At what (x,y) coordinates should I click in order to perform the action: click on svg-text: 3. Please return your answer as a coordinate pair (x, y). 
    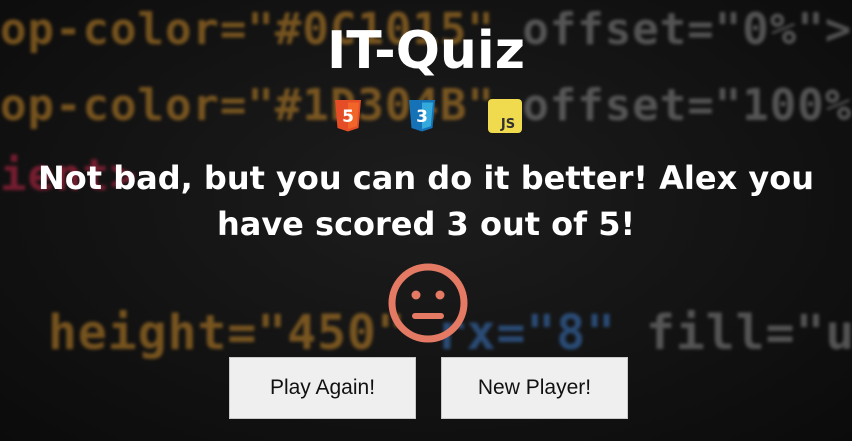
    Looking at the image, I should click on (422, 117).